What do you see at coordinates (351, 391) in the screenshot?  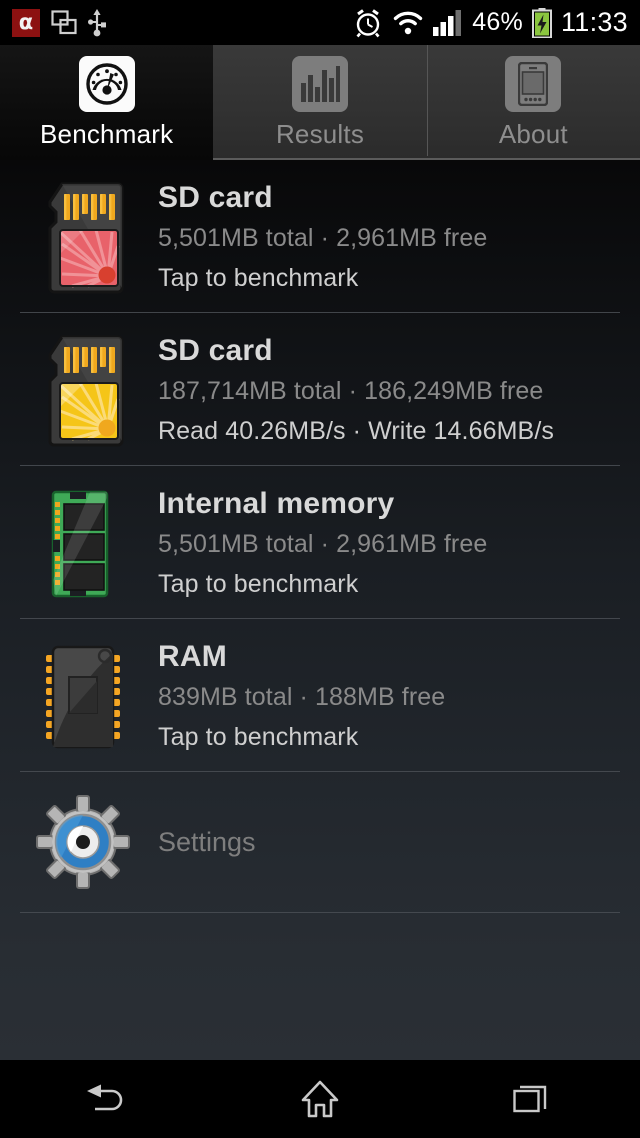 I see `list-item-subtitle: 187,714MB total · 186,249MB free` at bounding box center [351, 391].